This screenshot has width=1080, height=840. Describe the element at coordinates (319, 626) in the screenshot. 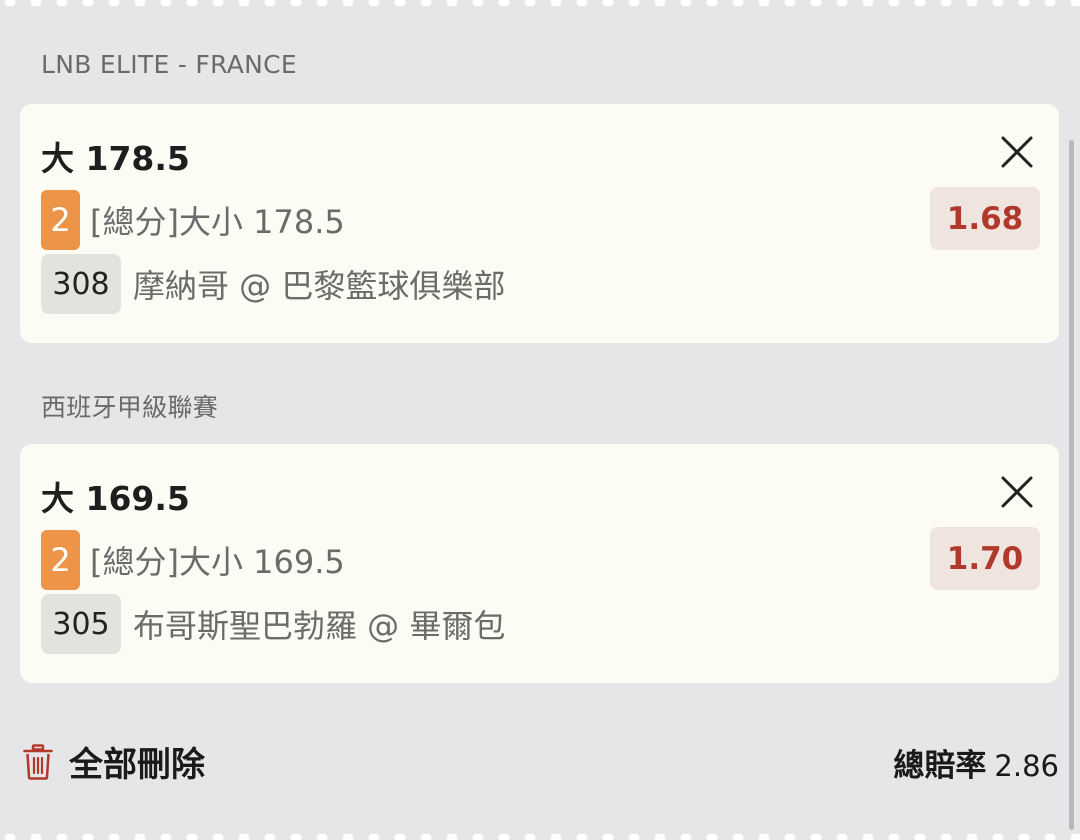

I see `match-teams: 布哥斯聖巴勃羅 @ 畢爾包` at that location.